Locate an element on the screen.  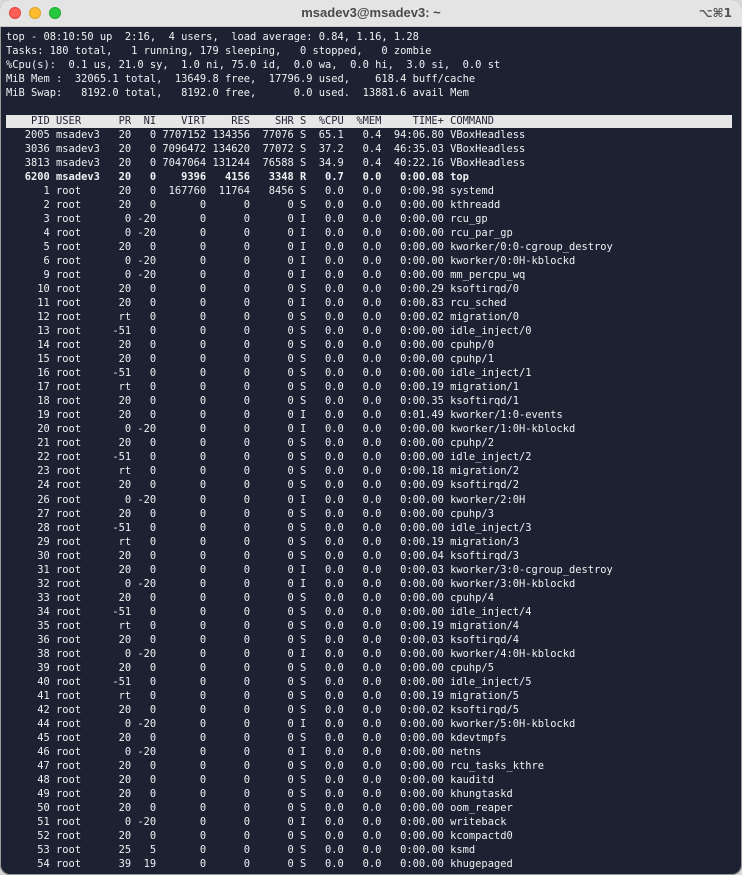
window-title: msadev3@msadev3: ~ is located at coordinates (371, 12).